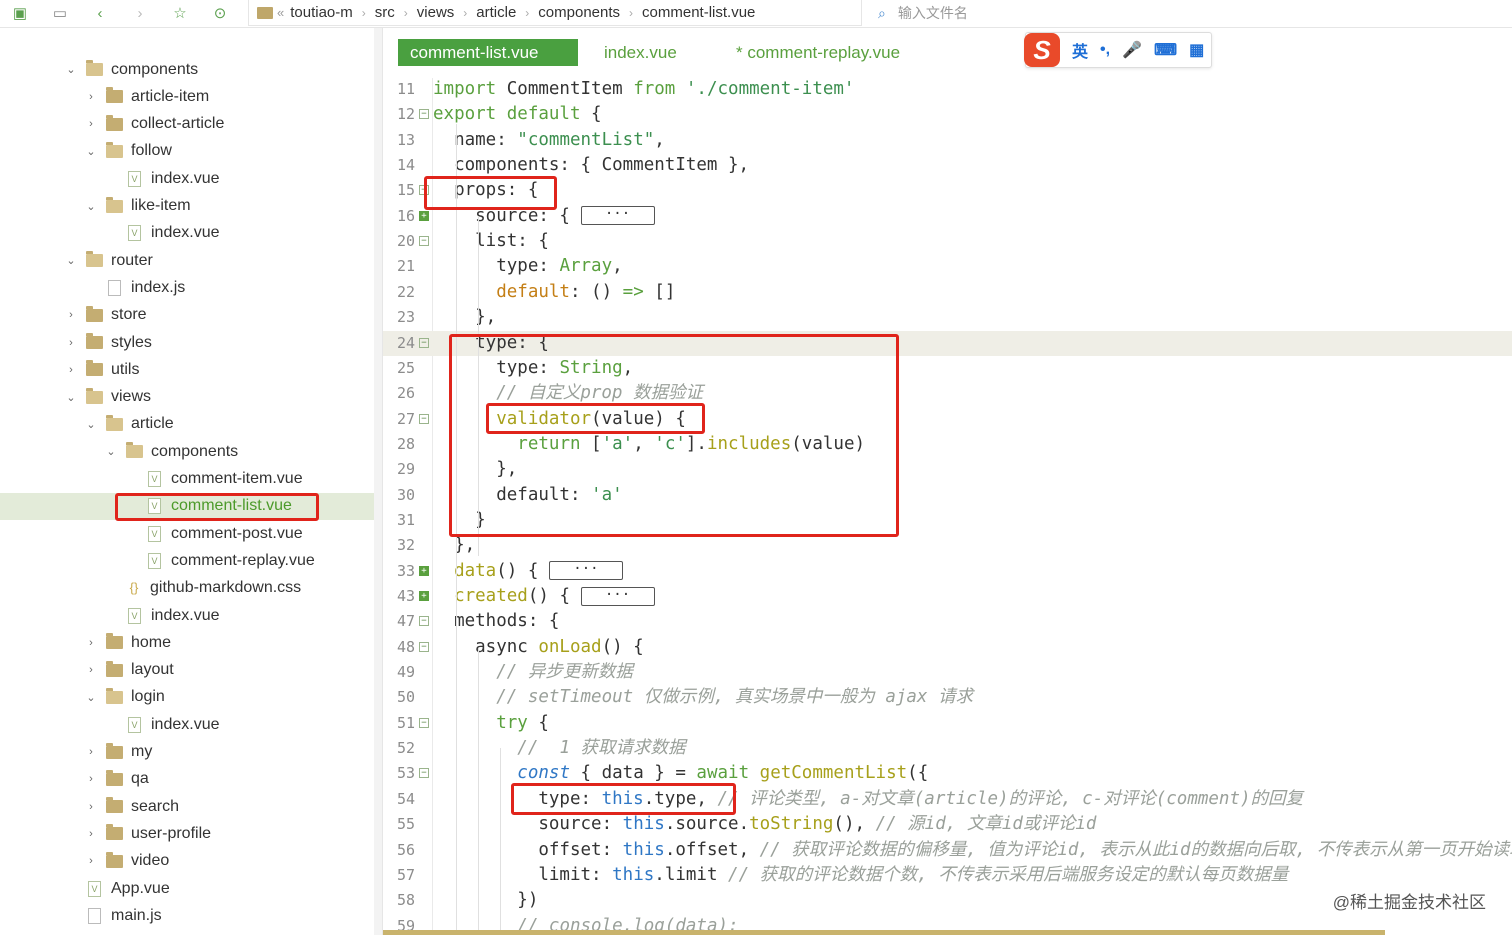 The image size is (1512, 935). Describe the element at coordinates (187, 888) in the screenshot. I see `tree-item: V App.vue` at that location.